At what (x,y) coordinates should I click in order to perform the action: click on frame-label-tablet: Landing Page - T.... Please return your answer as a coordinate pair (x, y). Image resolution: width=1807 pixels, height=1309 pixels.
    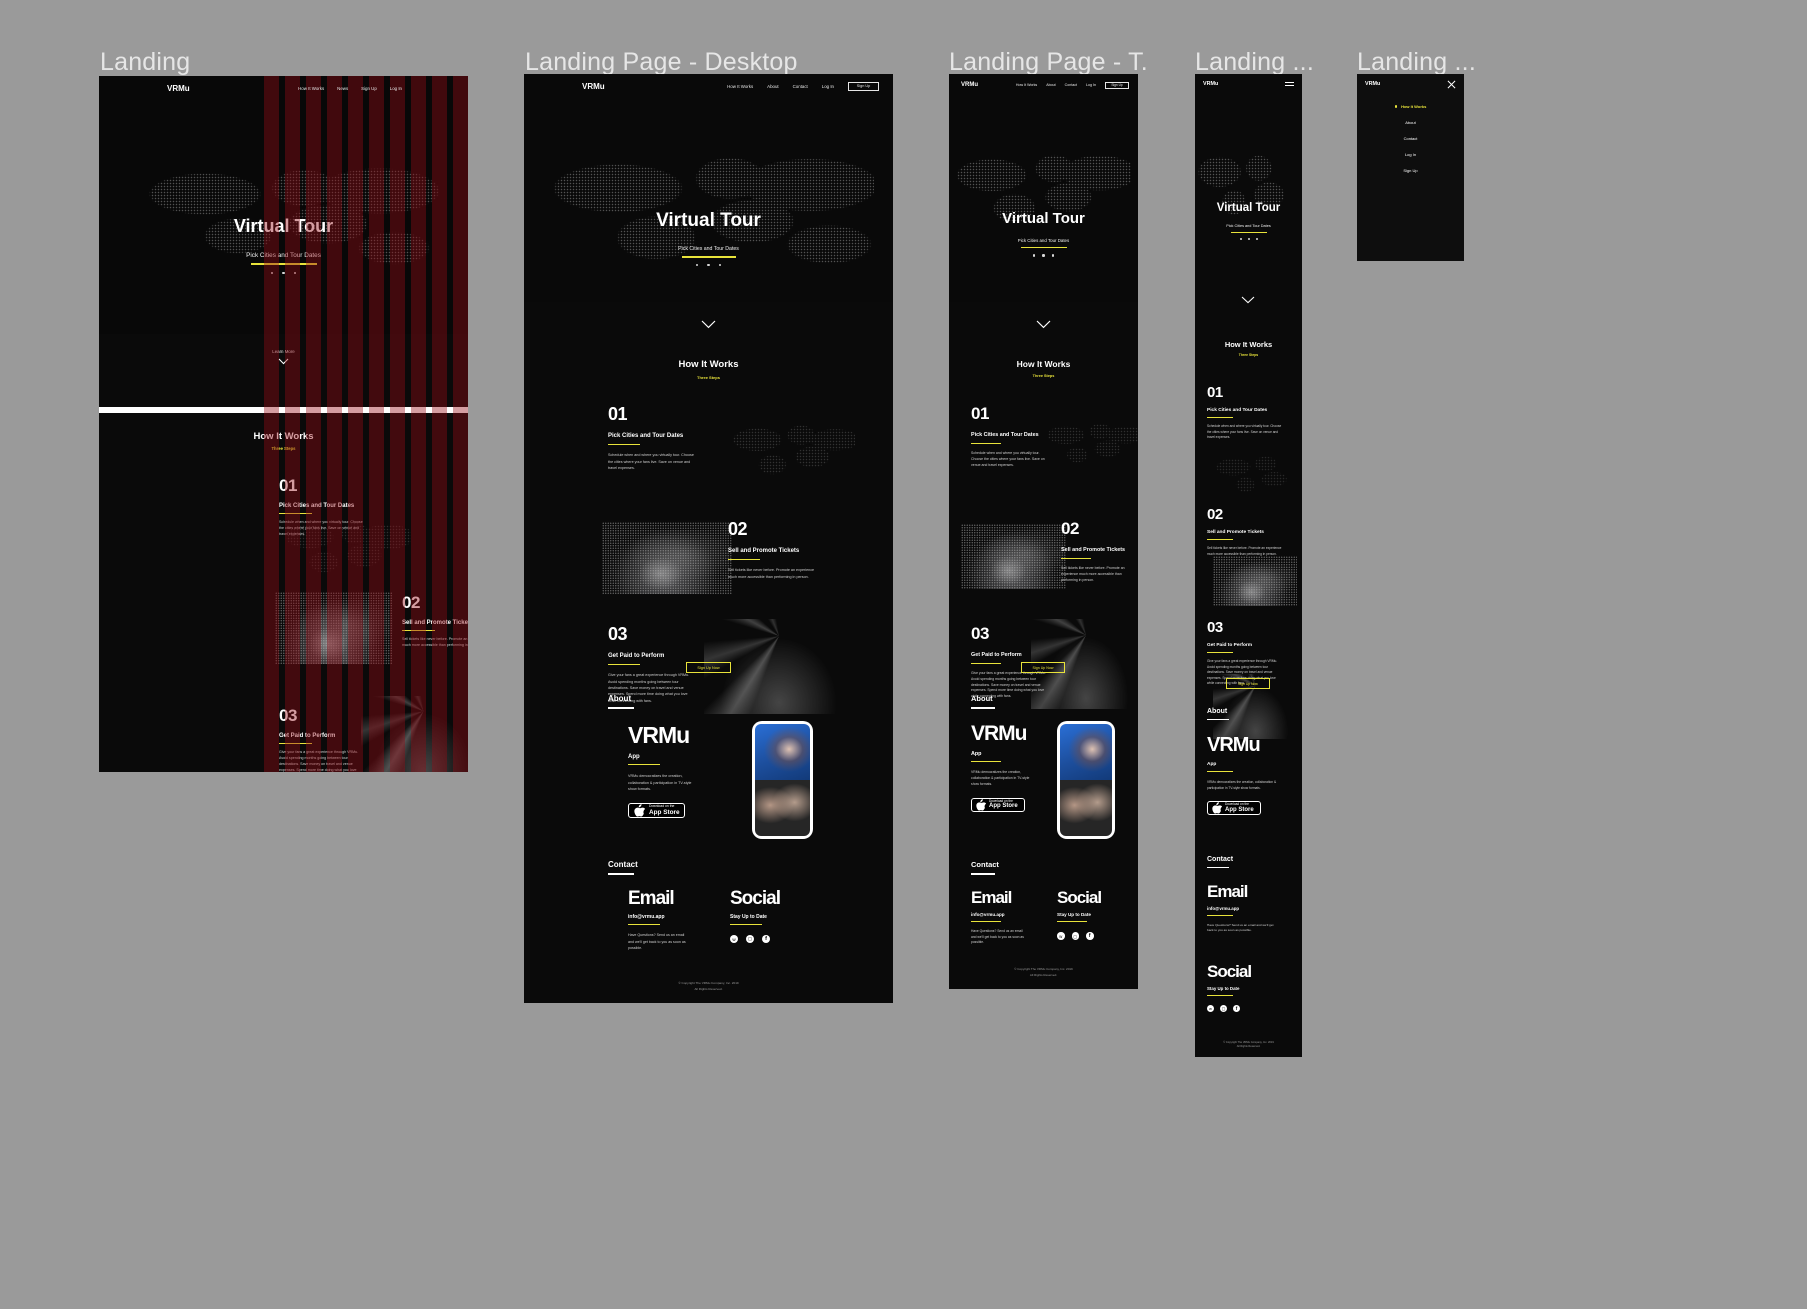
    Looking at the image, I should click on (1049, 62).